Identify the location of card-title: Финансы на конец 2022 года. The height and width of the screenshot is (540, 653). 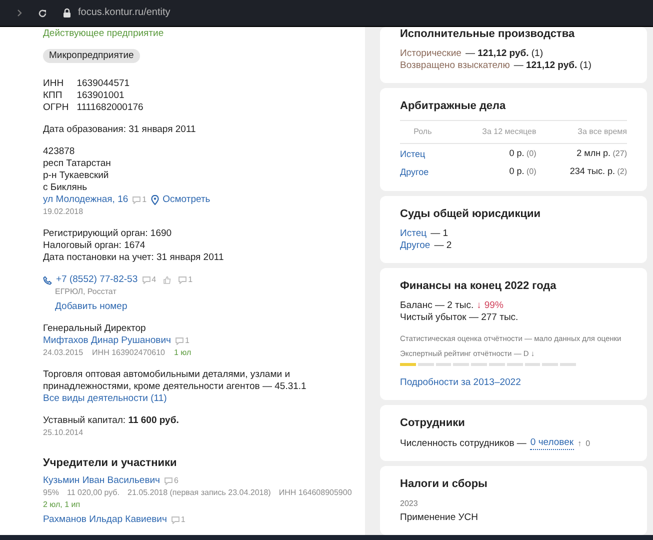
(479, 286).